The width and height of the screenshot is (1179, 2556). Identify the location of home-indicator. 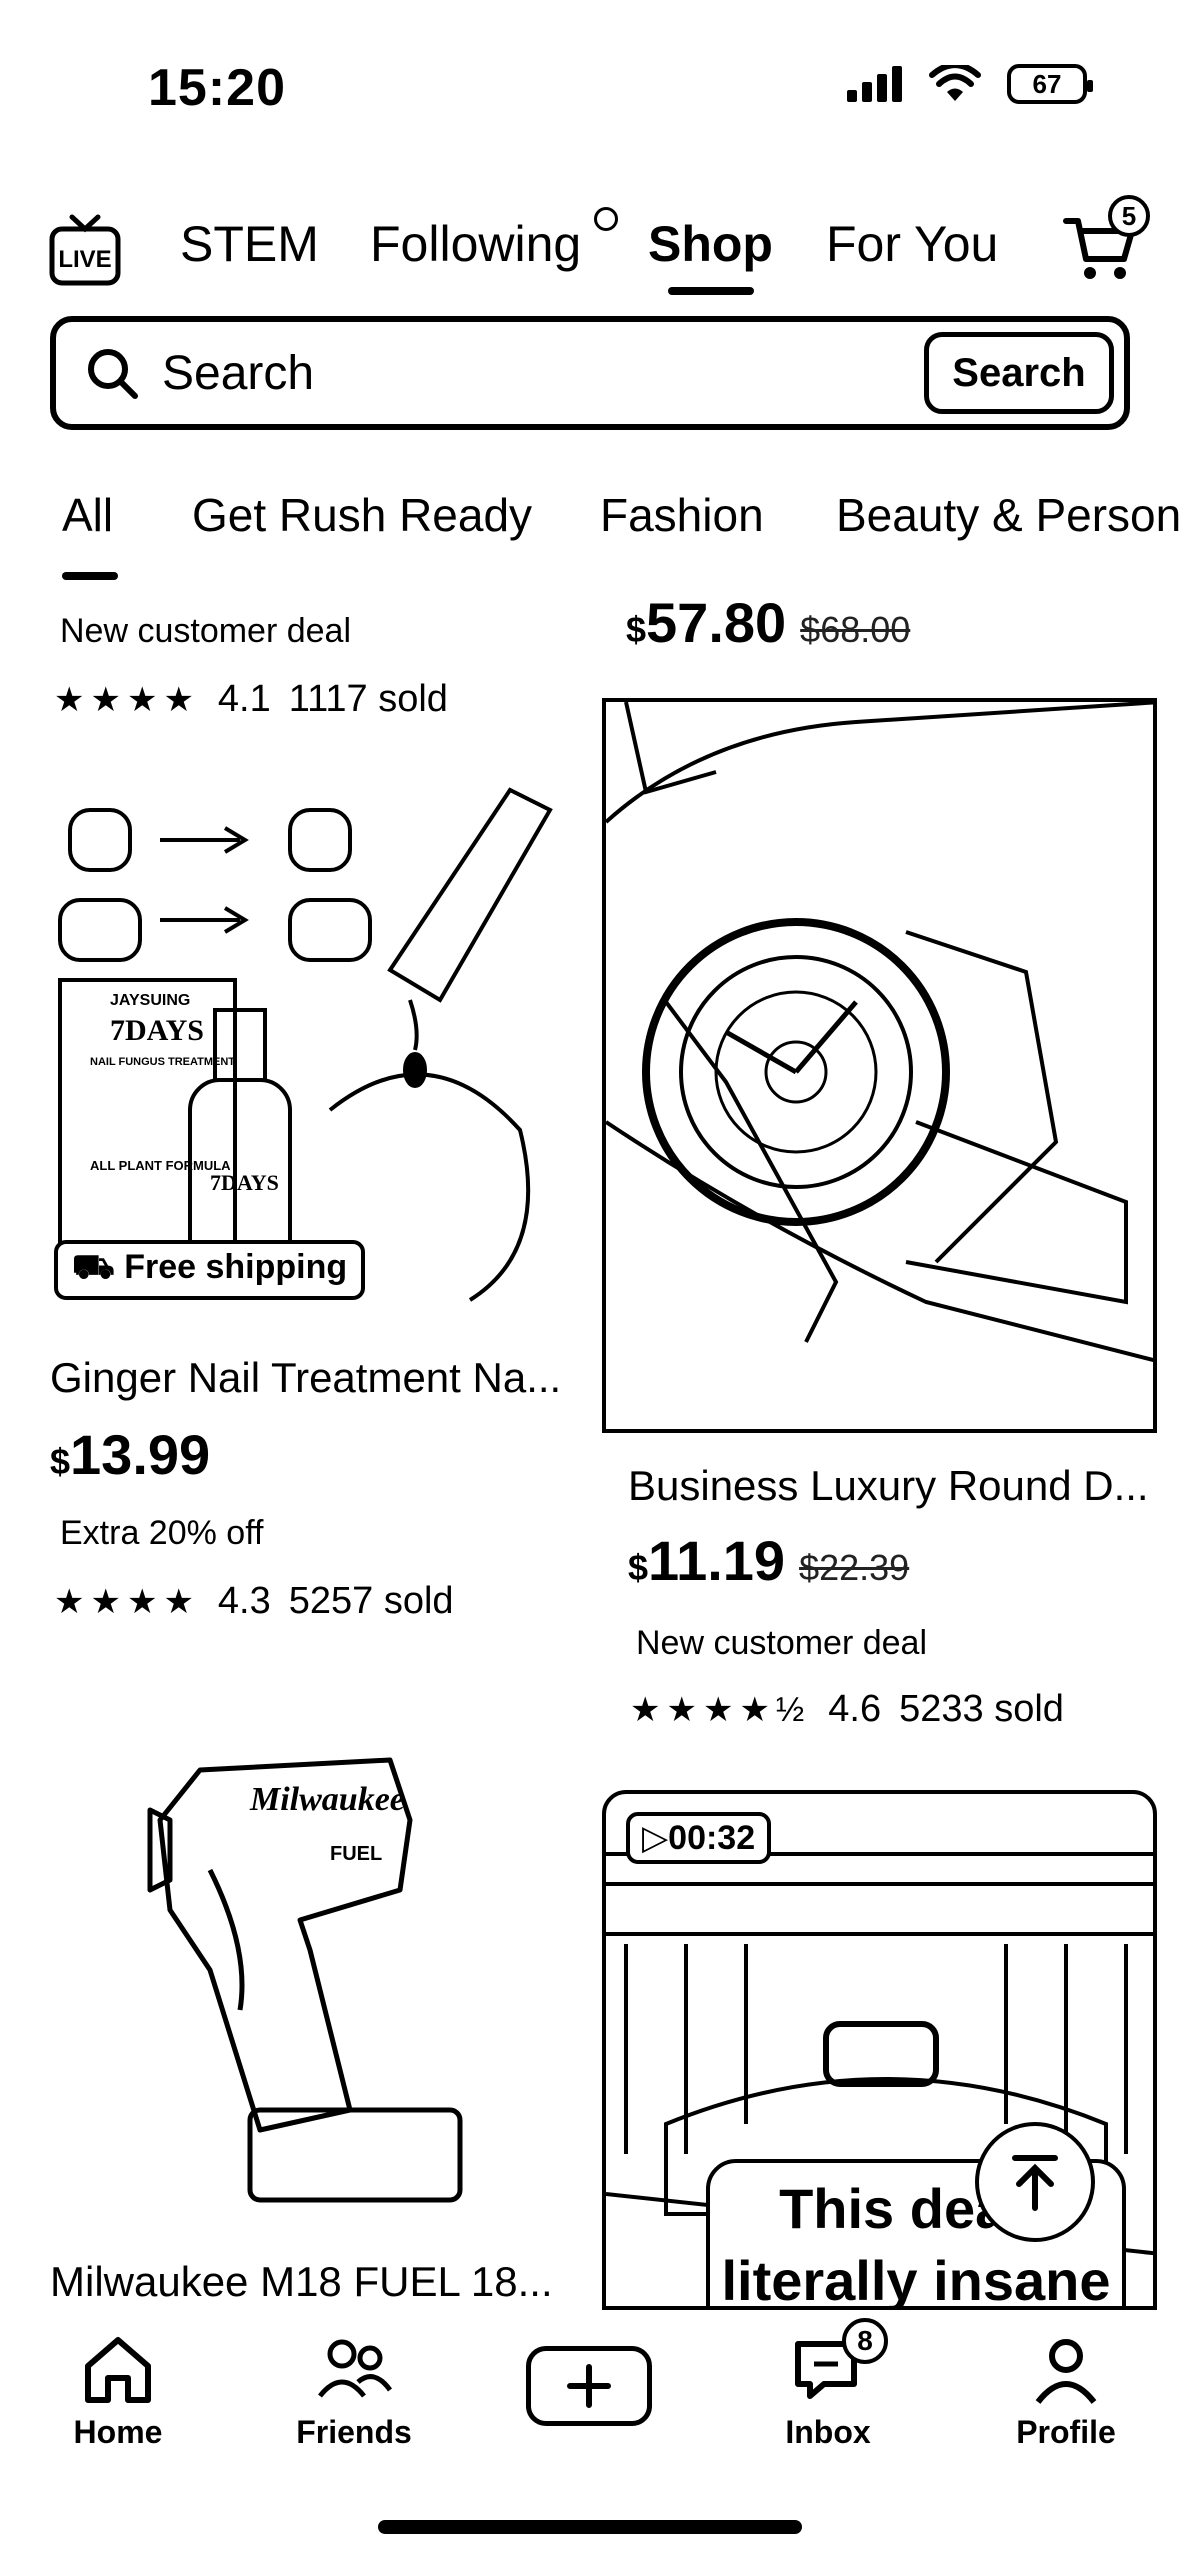
(590, 2527).